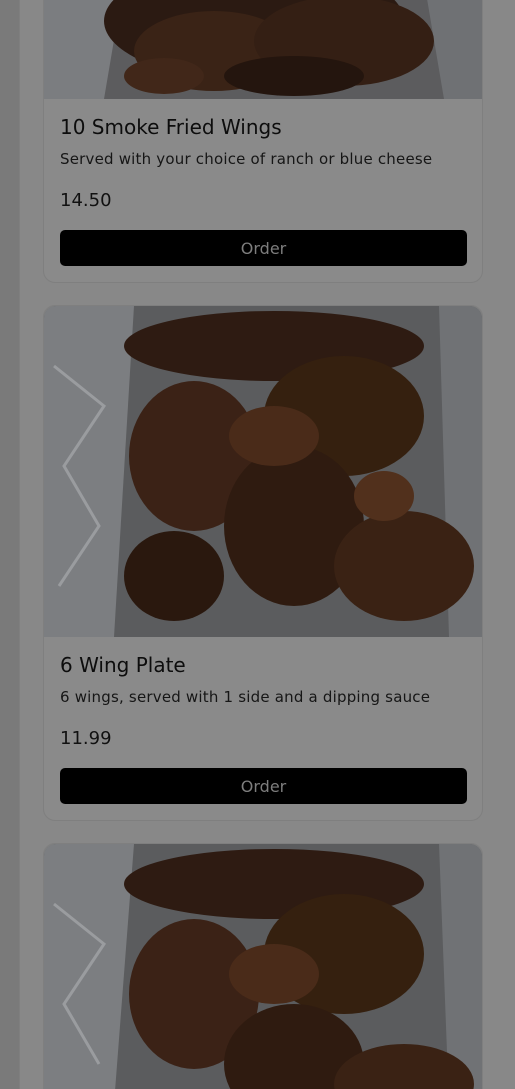  Describe the element at coordinates (86, 200) in the screenshot. I see `item-price: 14.50` at that location.